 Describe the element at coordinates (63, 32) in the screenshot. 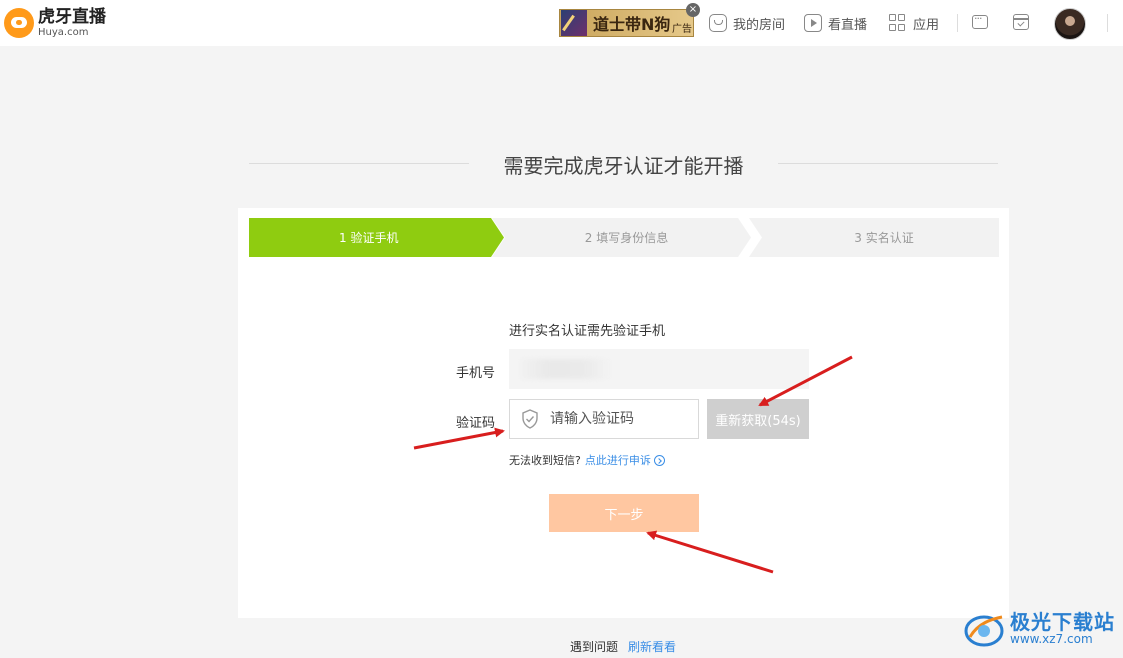

I see `logo-subtitle: Huya.com` at that location.